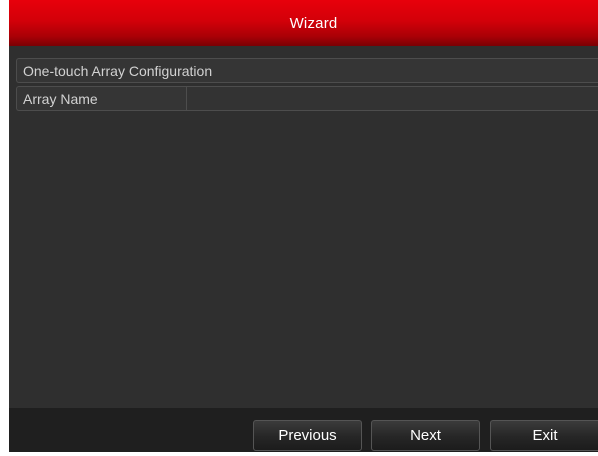 Image resolution: width=598 pixels, height=456 pixels. Describe the element at coordinates (544, 435) in the screenshot. I see `exit-button: Exit` at that location.